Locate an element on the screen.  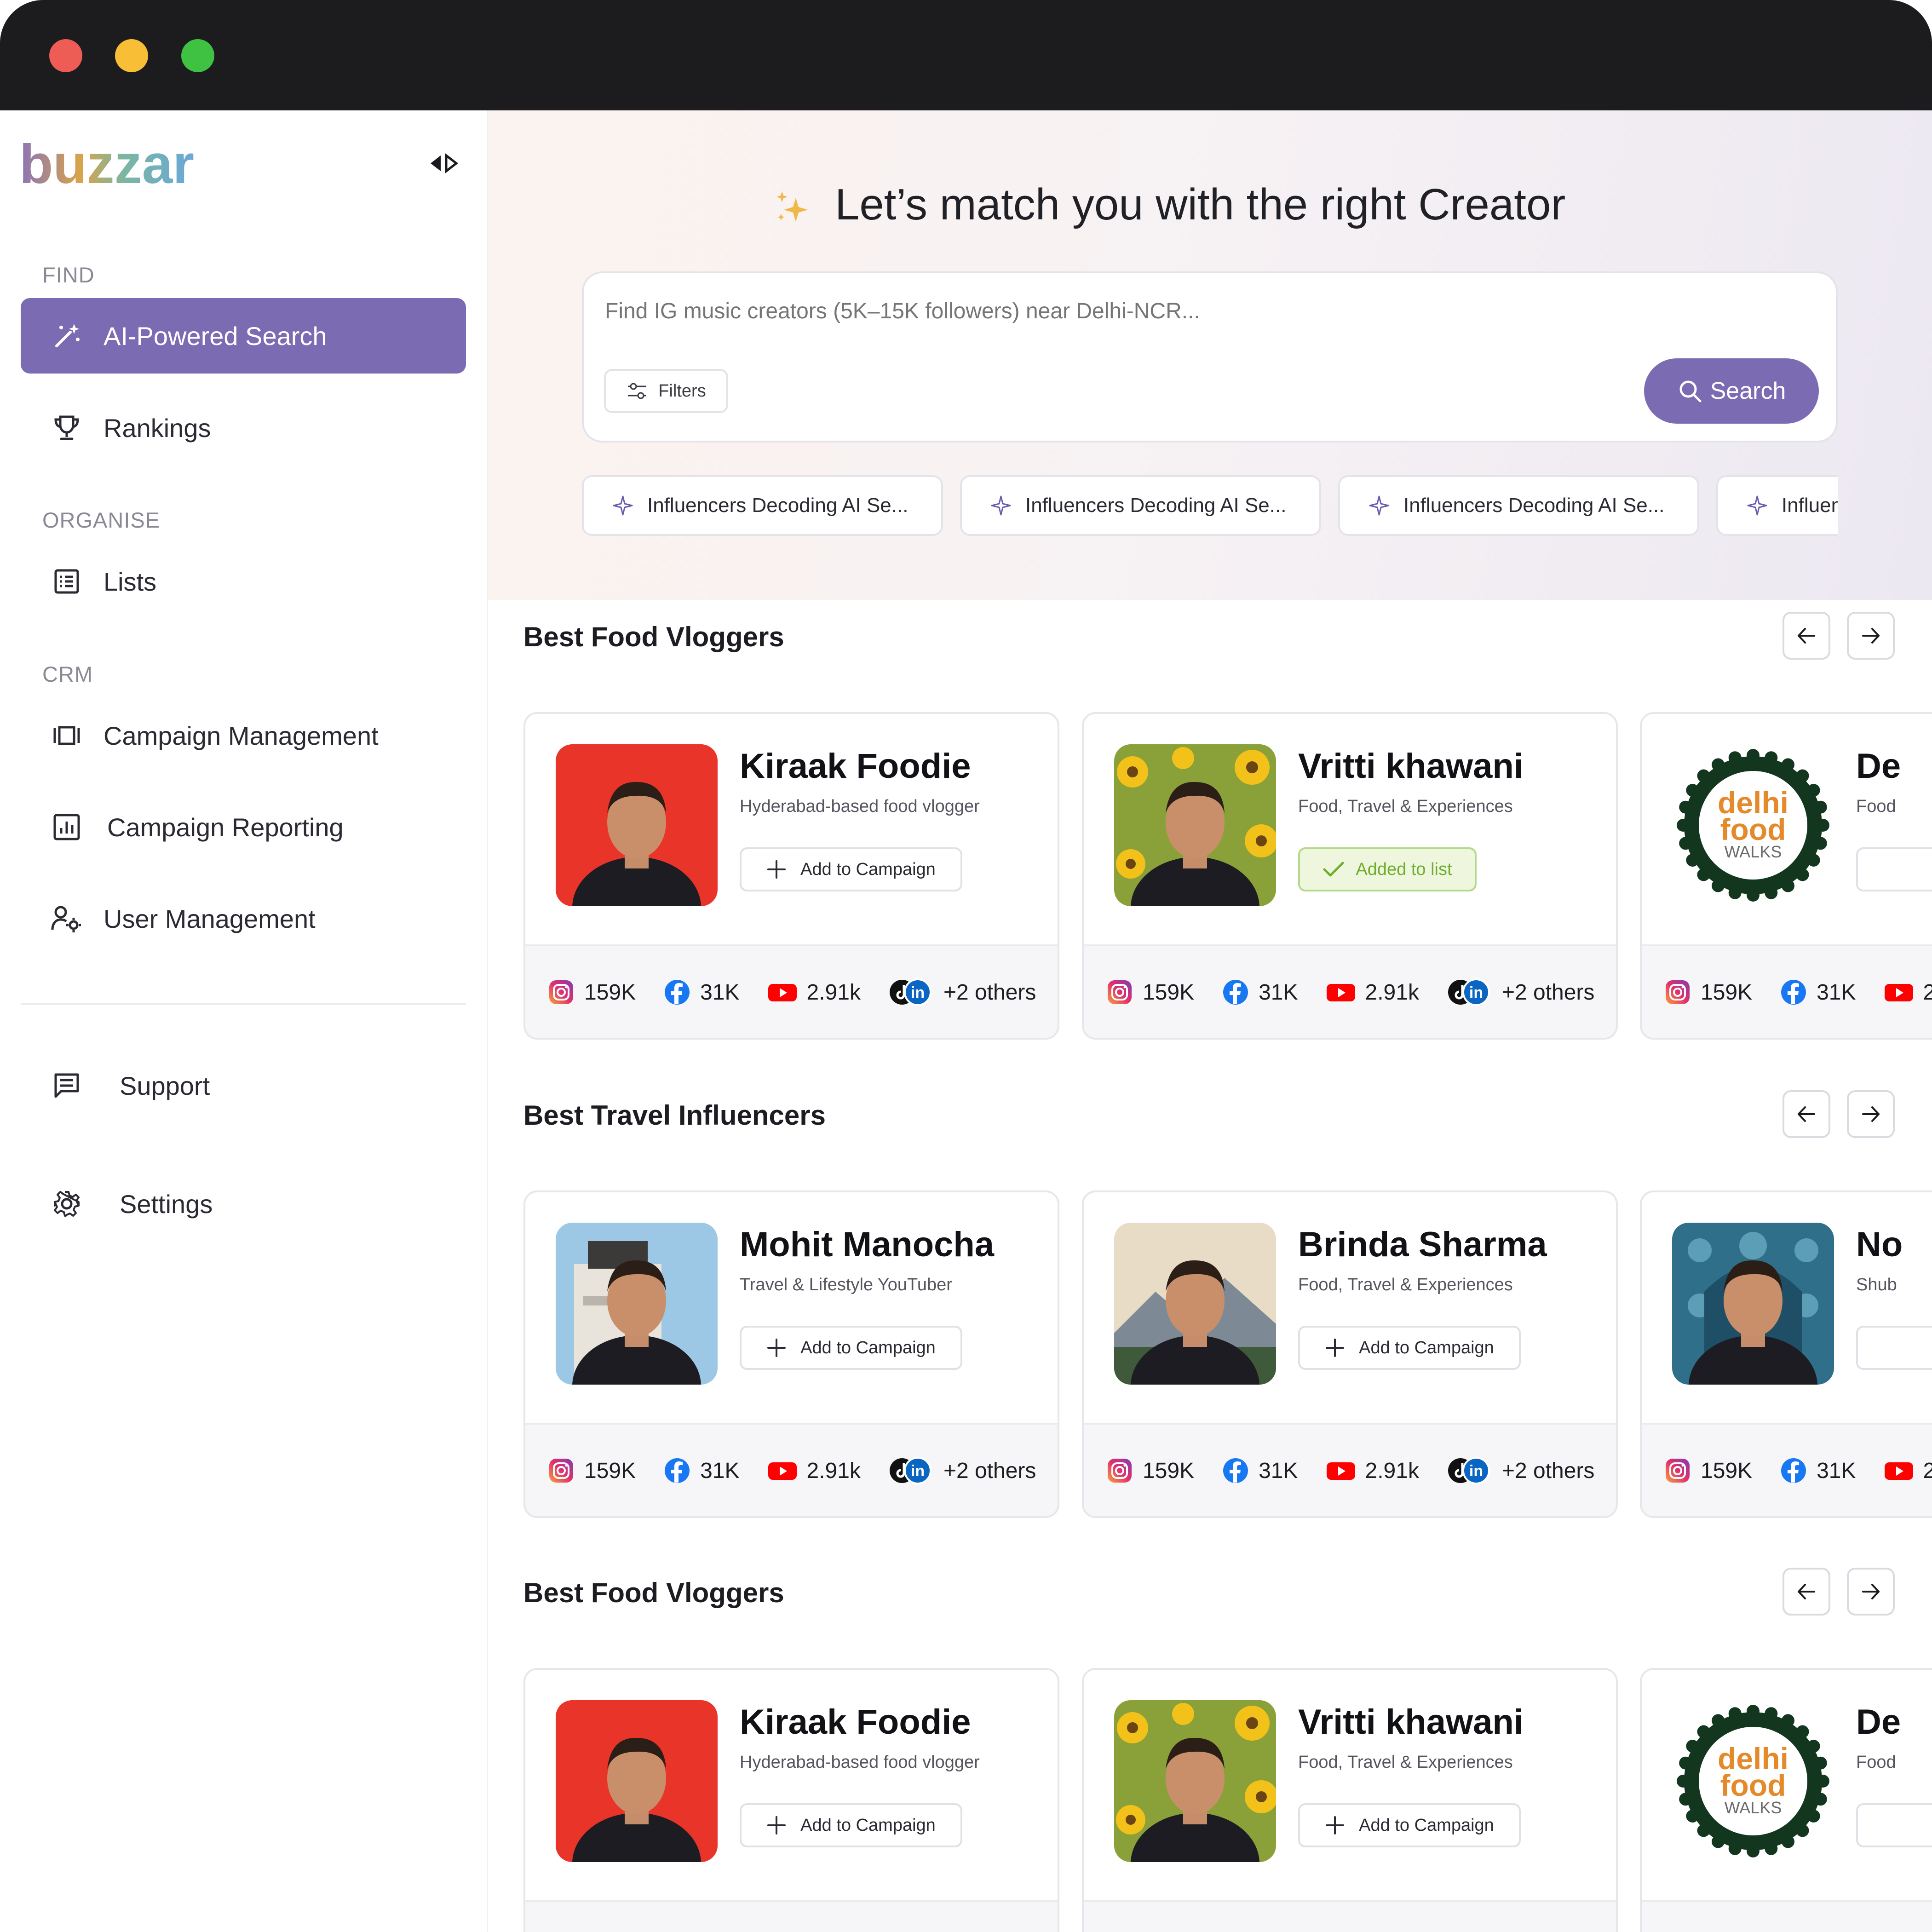
search-icon is located at coordinates (1690, 391).